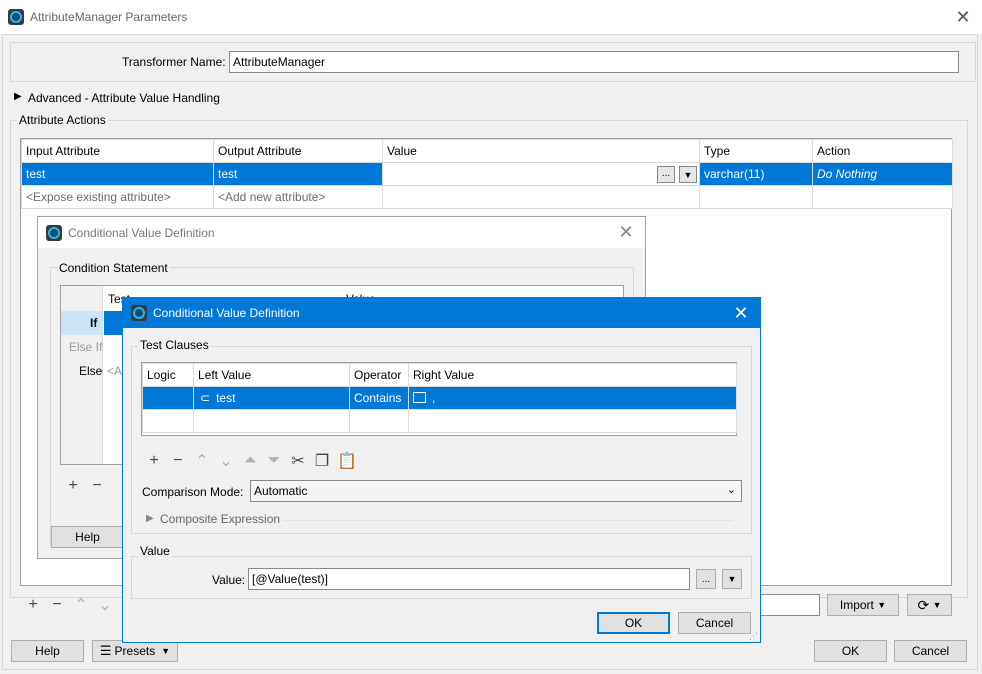  What do you see at coordinates (69, 605) in the screenshot?
I see `attribute-toolbar: + − ⌃ ⌄` at bounding box center [69, 605].